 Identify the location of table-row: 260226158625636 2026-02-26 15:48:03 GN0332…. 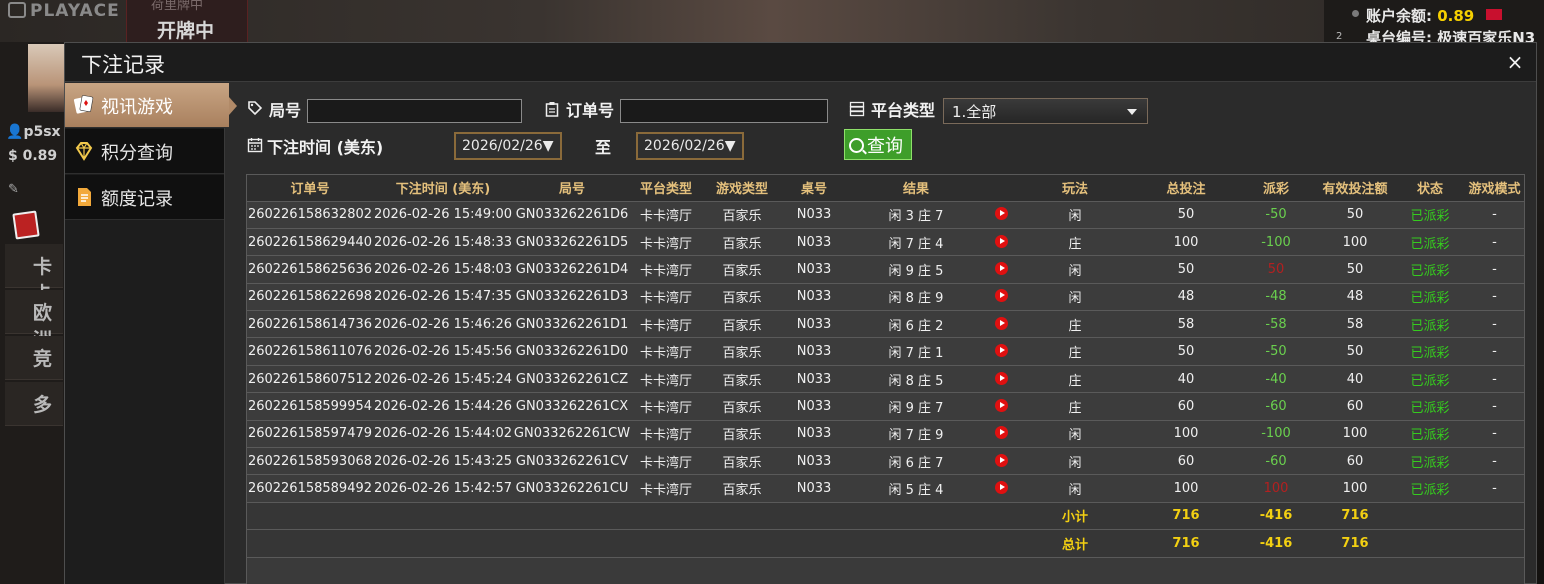
(885, 269).